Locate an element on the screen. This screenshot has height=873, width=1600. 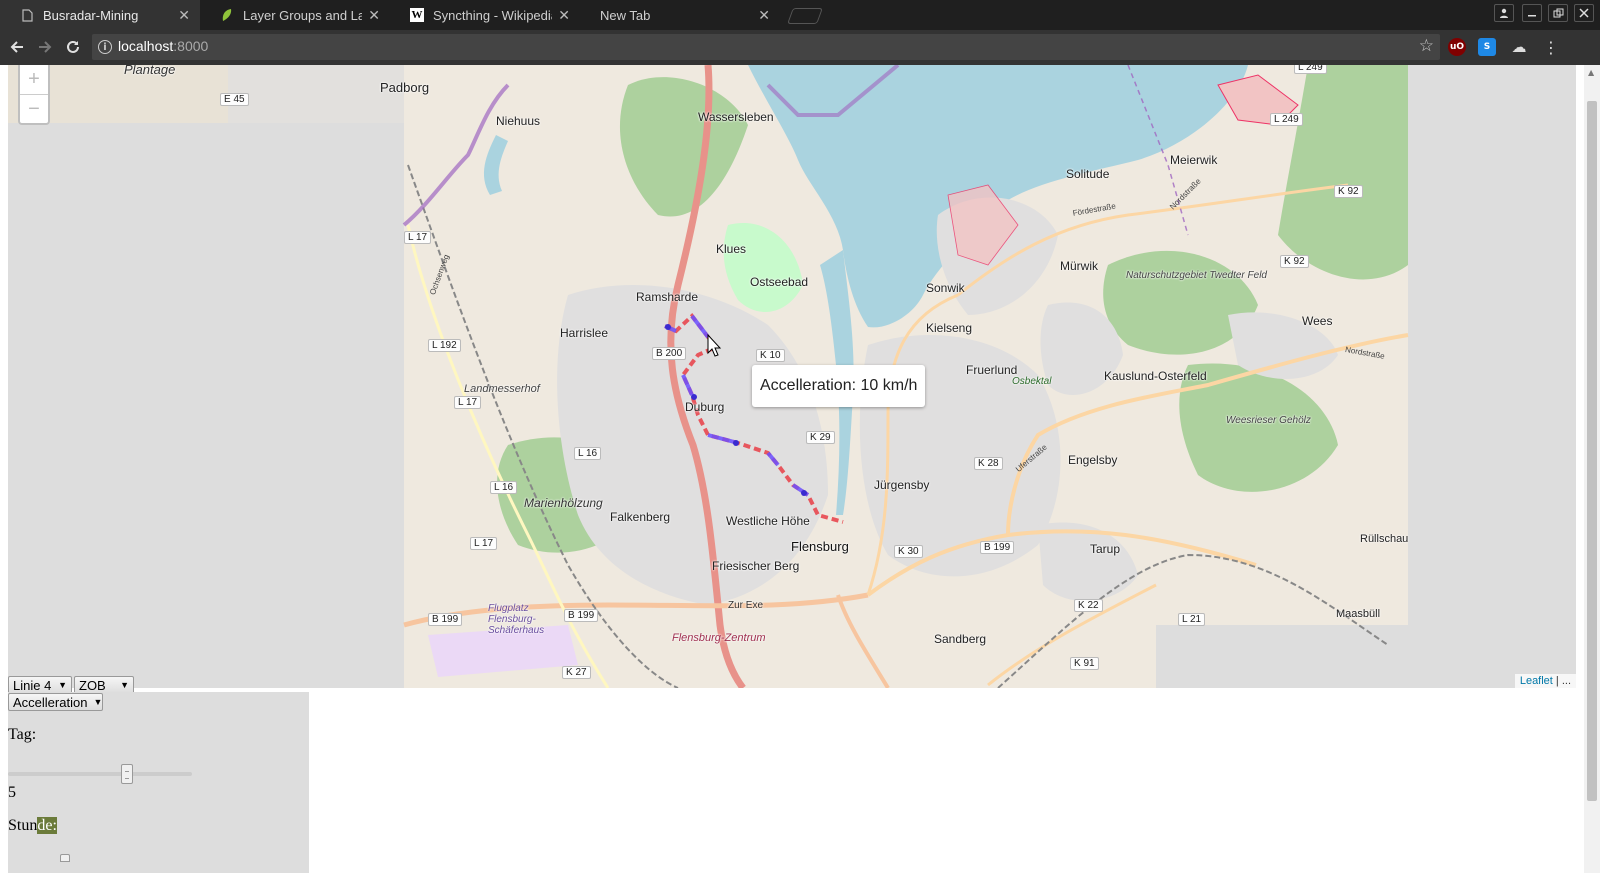
restore-button is located at coordinates (1558, 13).